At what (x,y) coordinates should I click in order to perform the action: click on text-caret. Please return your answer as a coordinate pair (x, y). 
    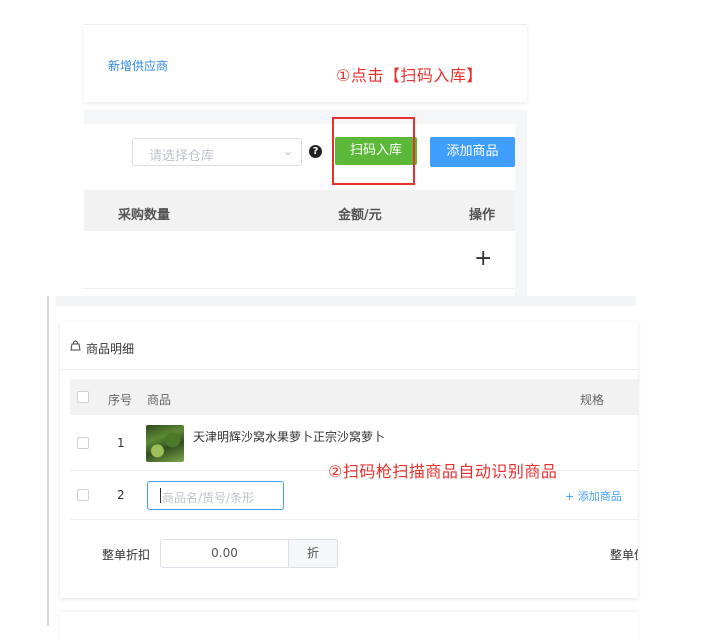
    Looking at the image, I should click on (160, 495).